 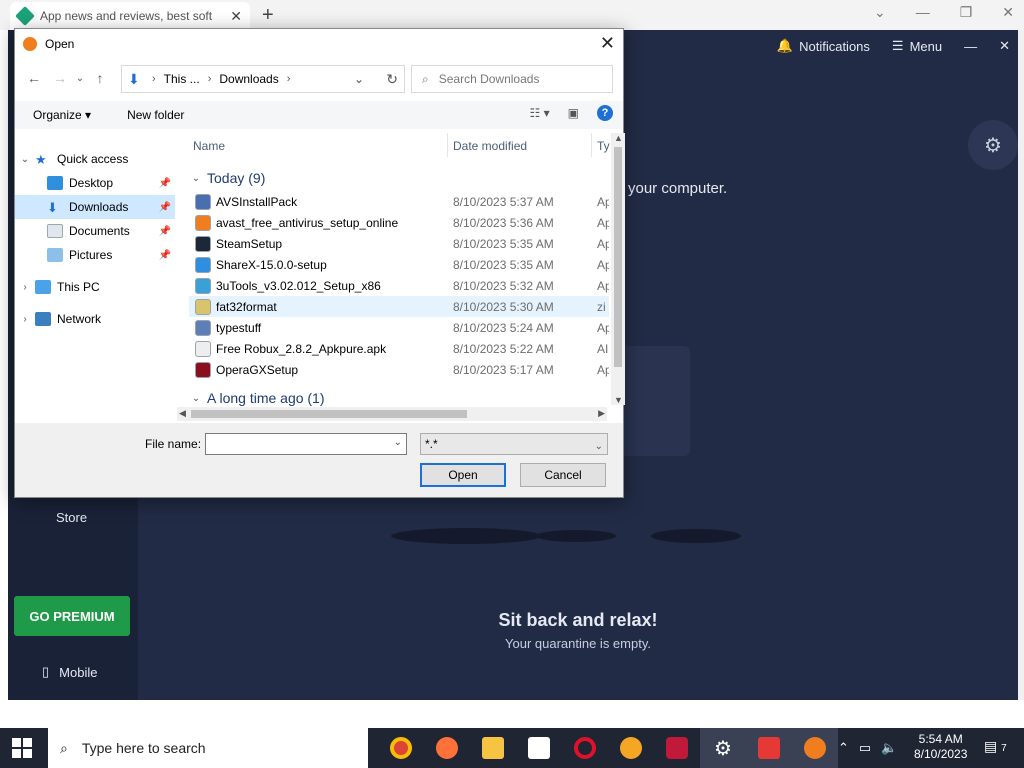 What do you see at coordinates (917, 46) in the screenshot?
I see `menu-button: ☰ Menu` at bounding box center [917, 46].